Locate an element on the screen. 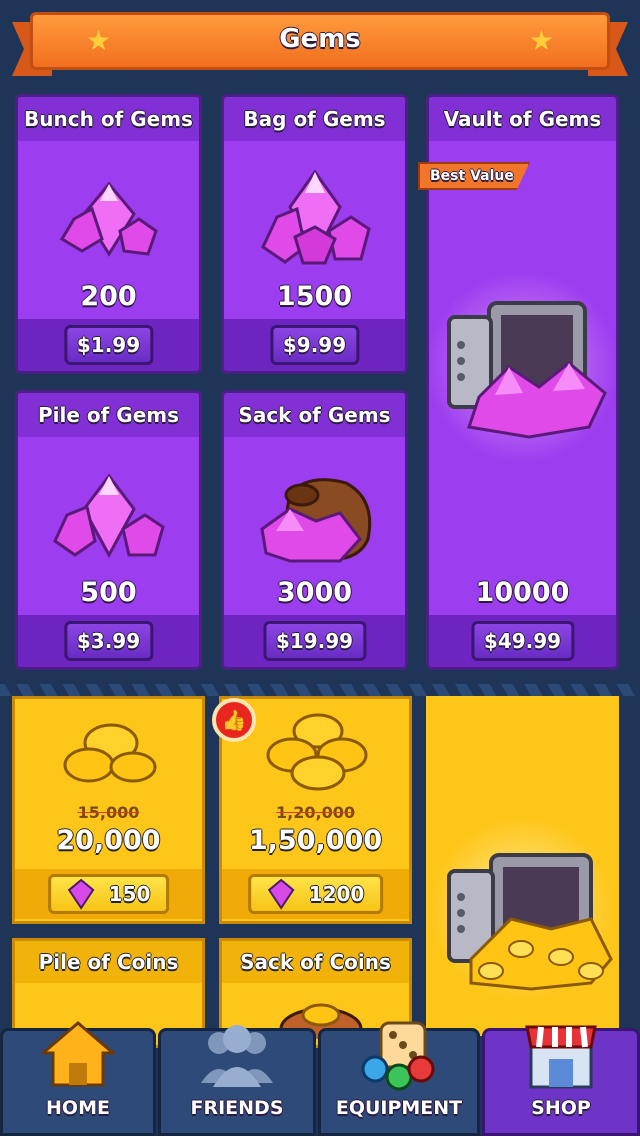  coin-vault-icon is located at coordinates (530, 922).